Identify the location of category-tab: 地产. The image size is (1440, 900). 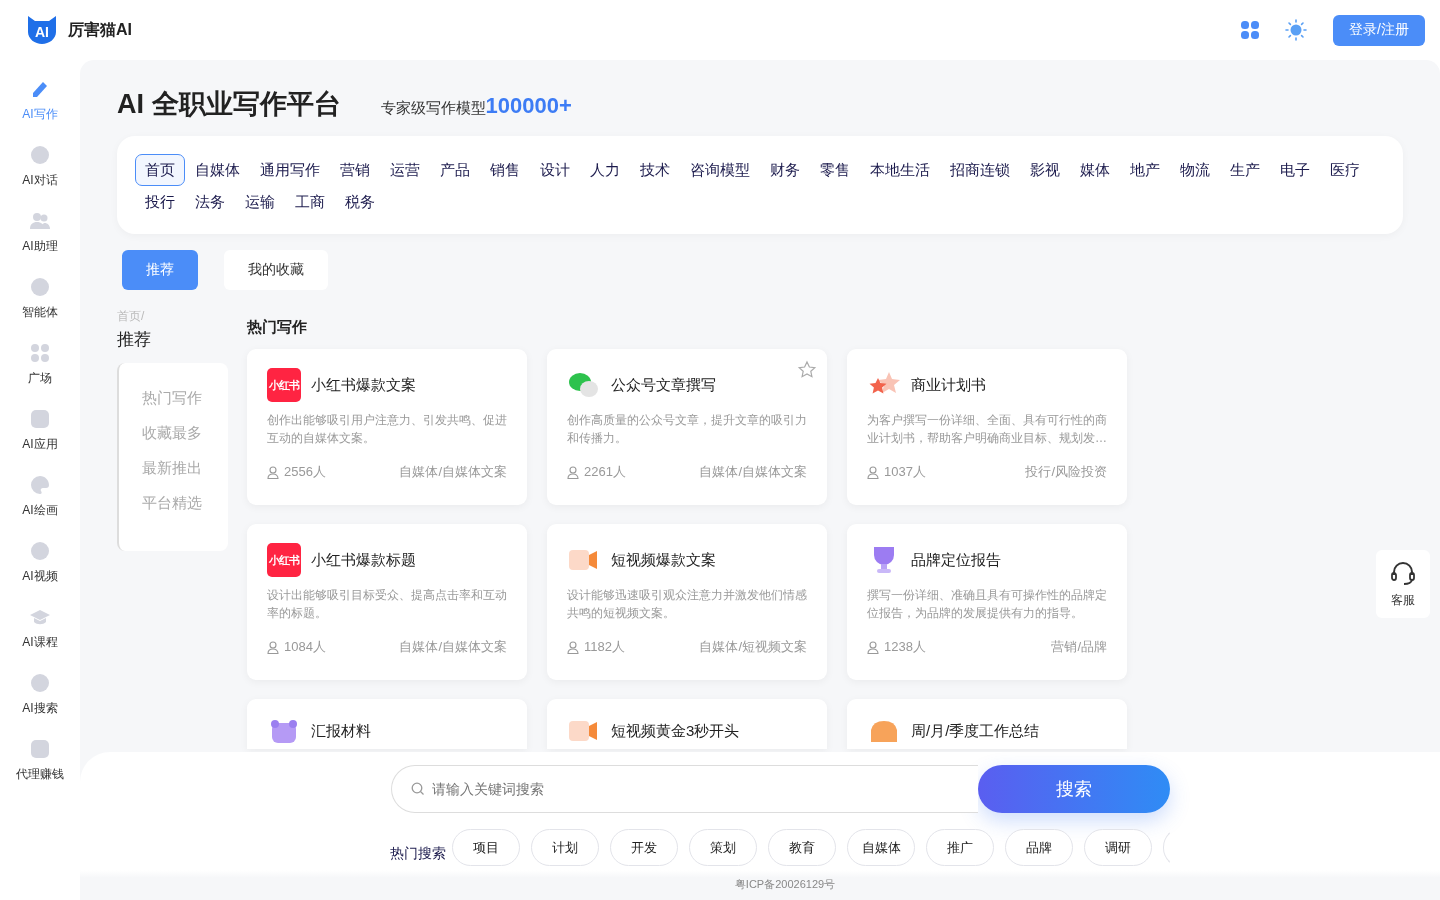
(1145, 170).